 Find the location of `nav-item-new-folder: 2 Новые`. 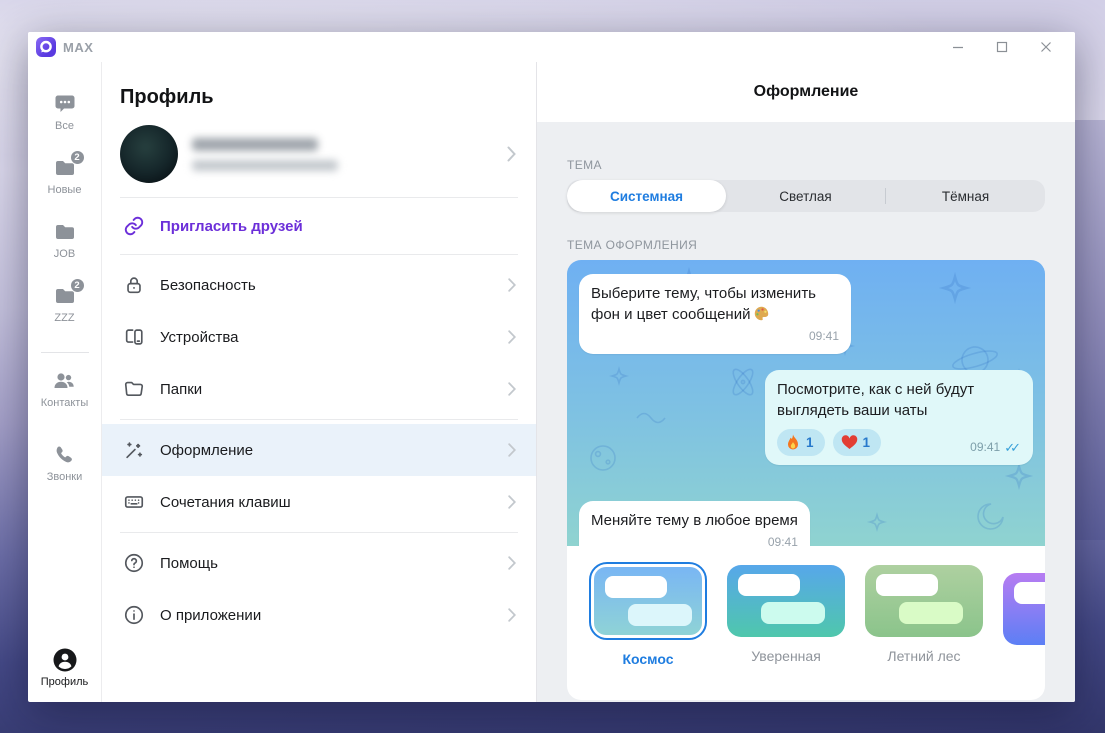

nav-item-new-folder: 2 Новые is located at coordinates (66, 173).